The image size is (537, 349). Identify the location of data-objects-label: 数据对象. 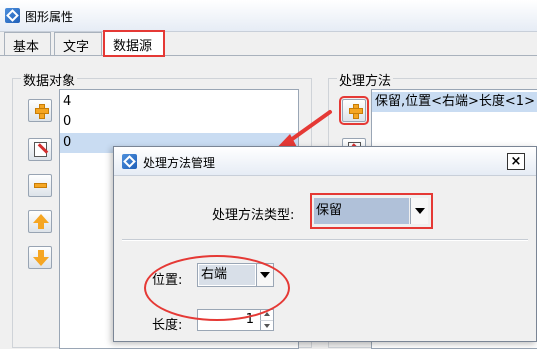
(49, 79).